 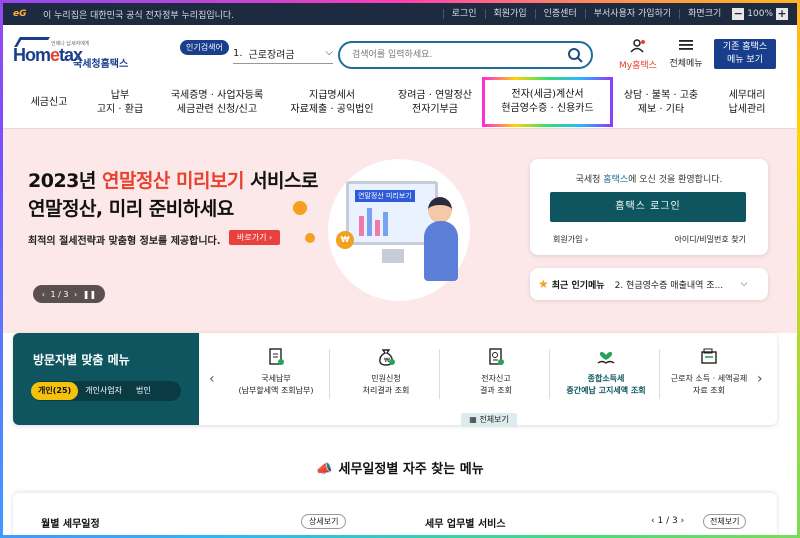 I want to click on visitor-item-tax-payment: 국세납부 (납부할세액 조회납부), so click(x=276, y=372).